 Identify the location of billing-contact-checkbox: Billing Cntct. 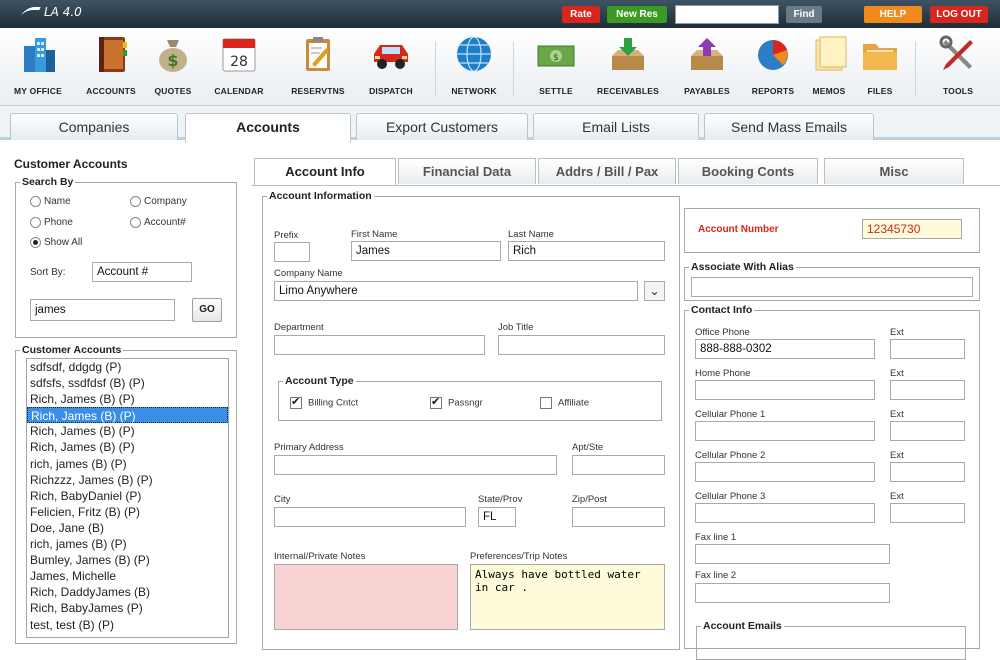
(324, 402).